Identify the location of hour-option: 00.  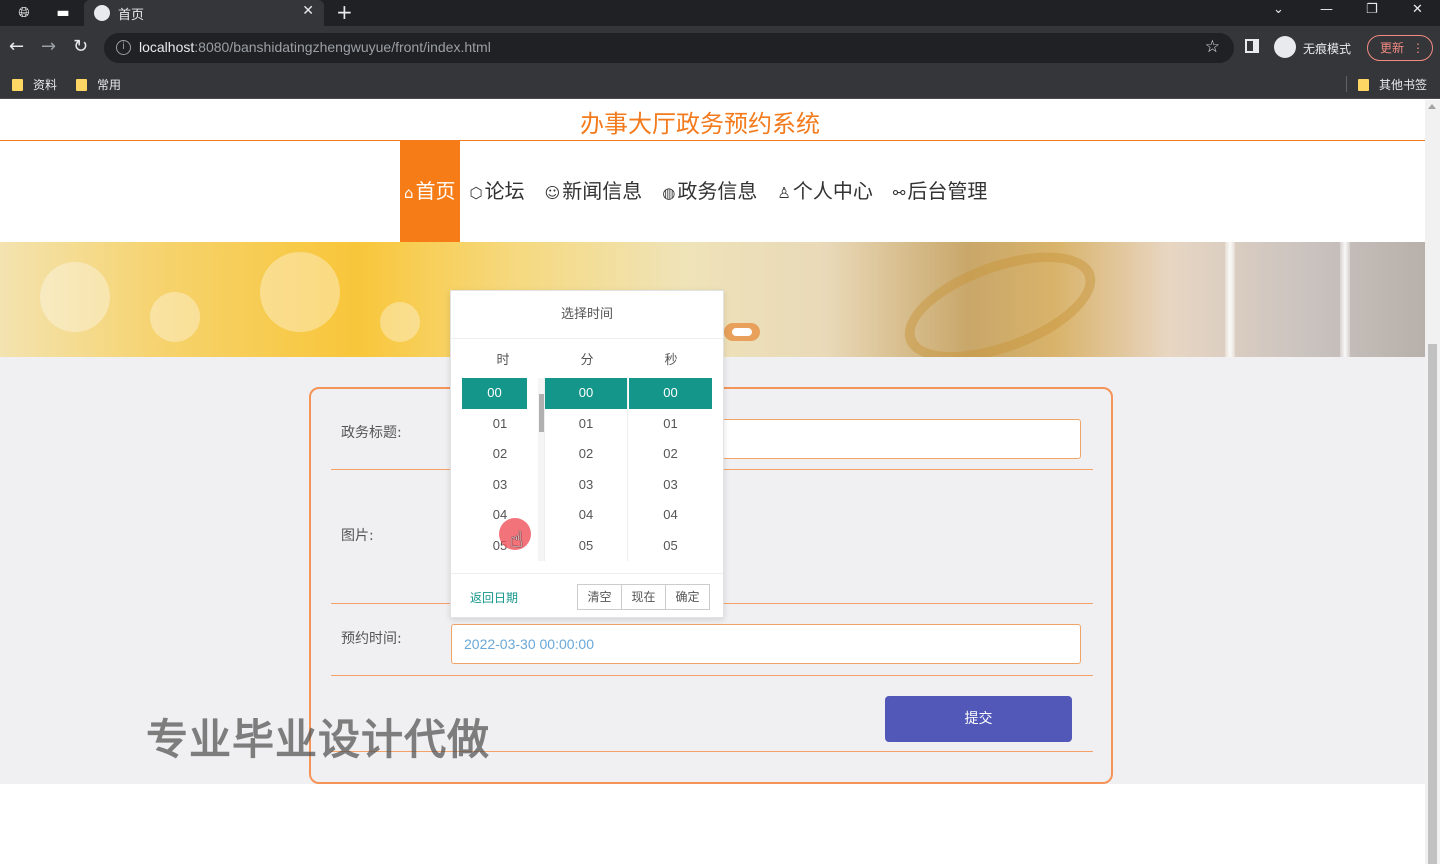
(494, 393).